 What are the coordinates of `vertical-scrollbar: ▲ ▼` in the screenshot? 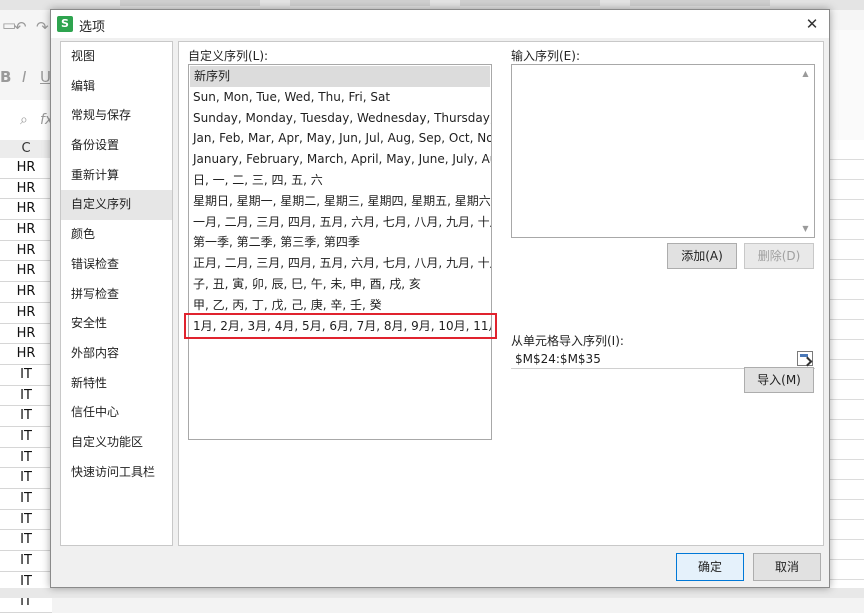 It's located at (805, 151).